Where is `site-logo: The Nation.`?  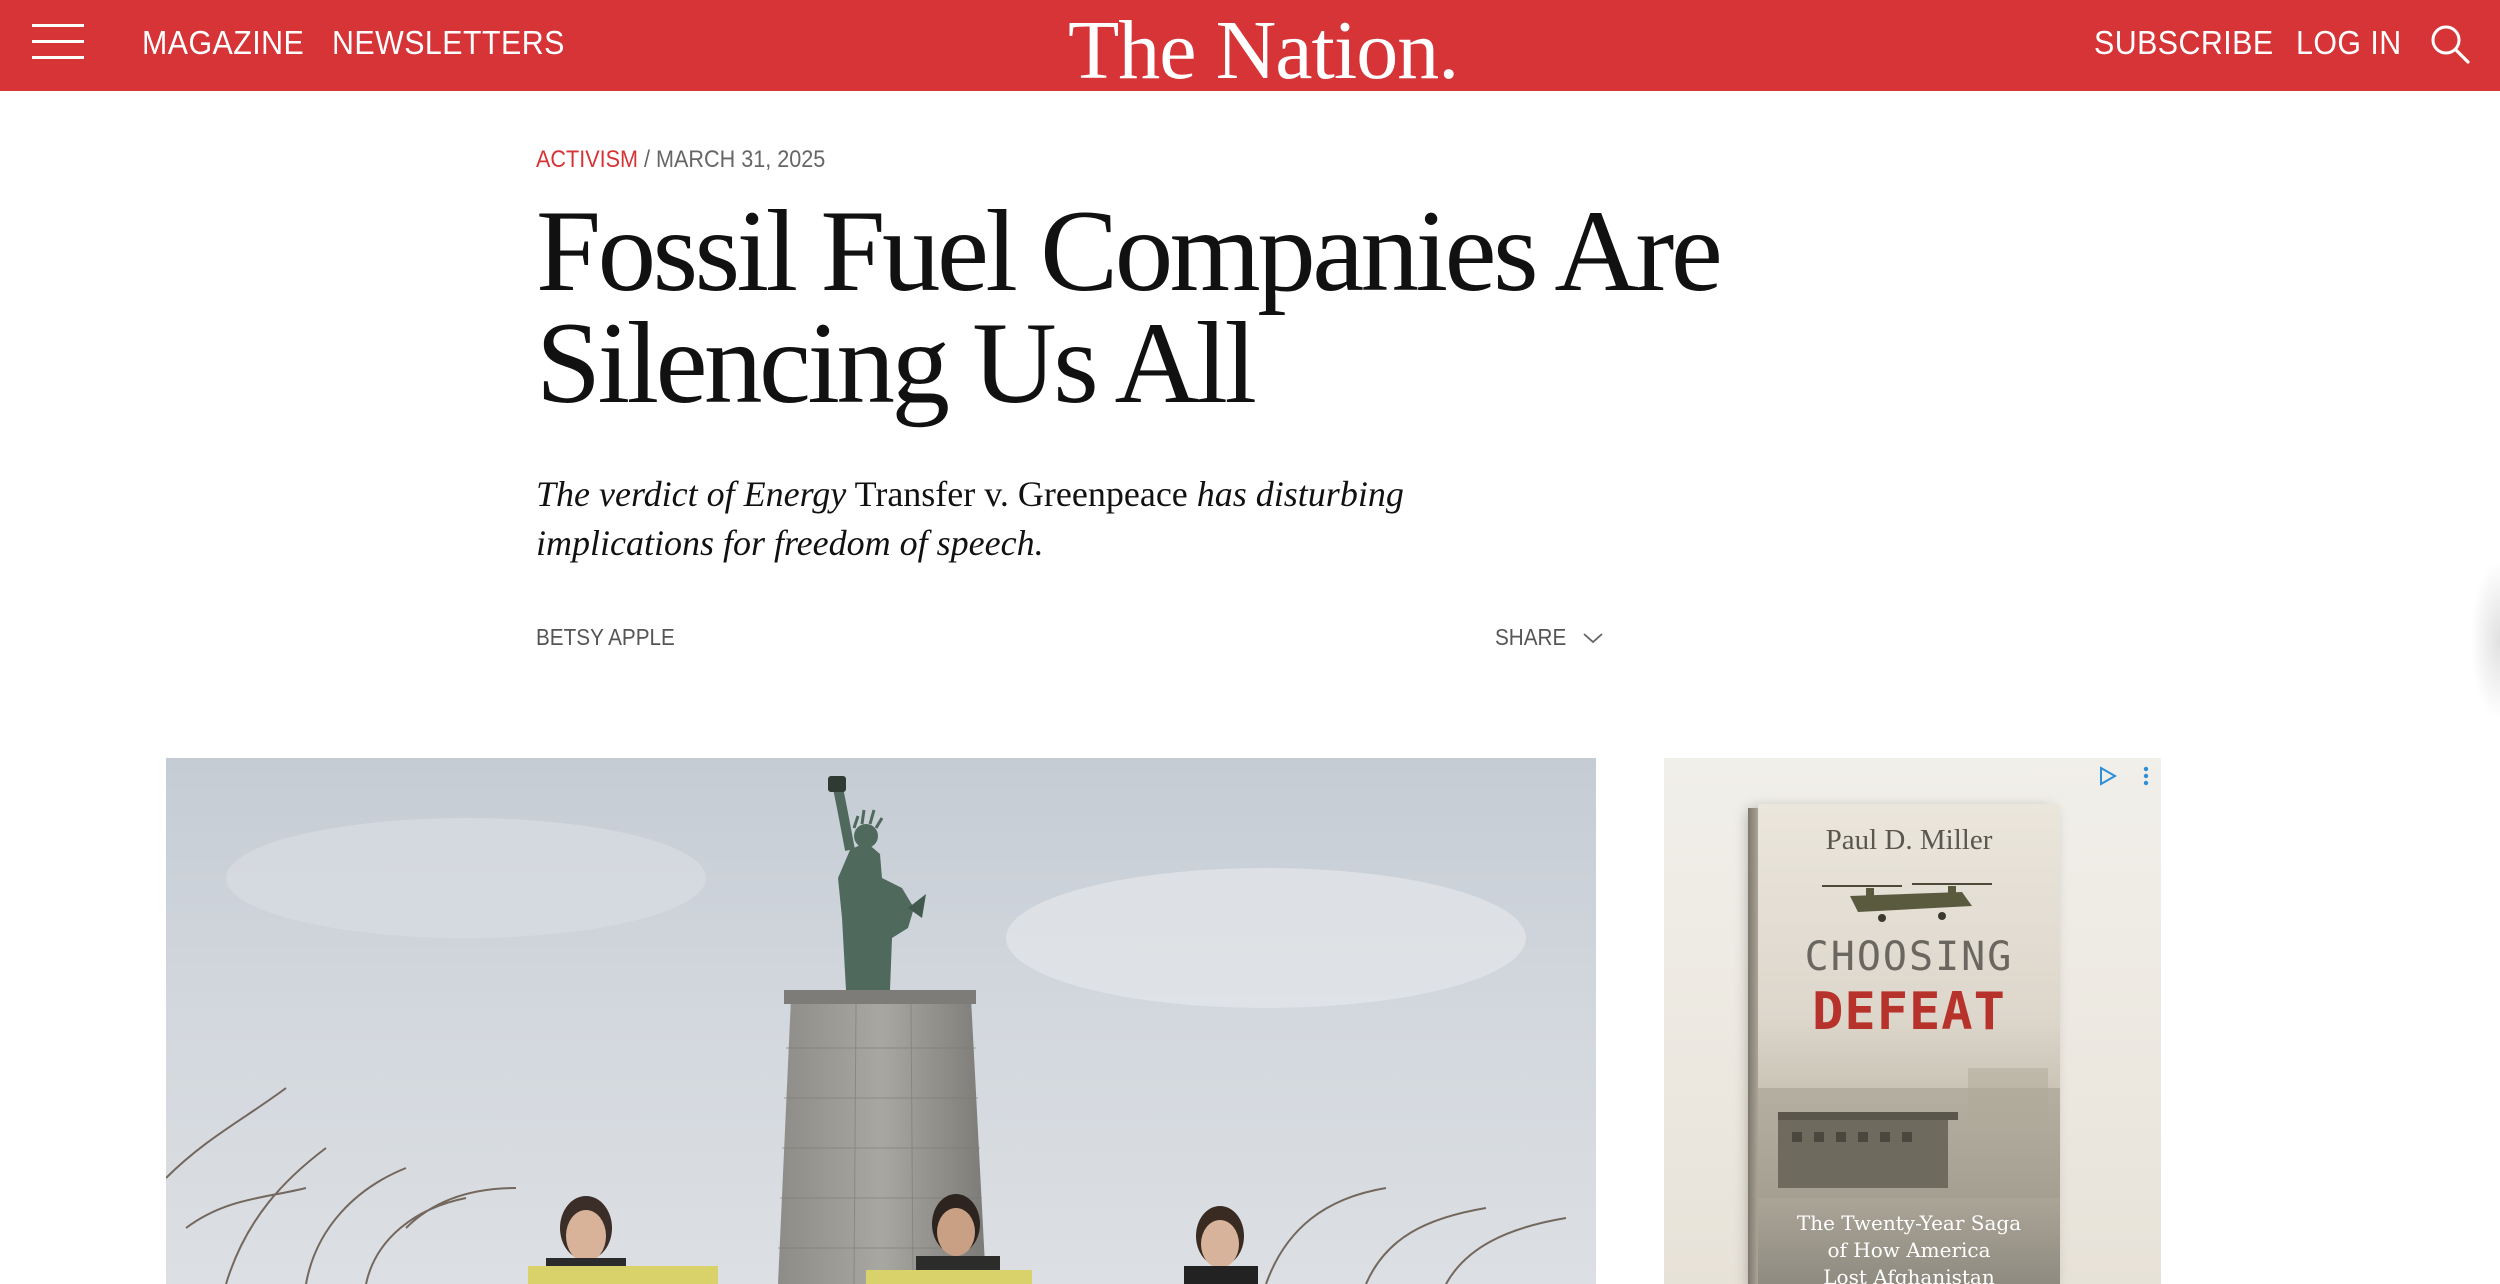
site-logo: The Nation. is located at coordinates (1263, 50).